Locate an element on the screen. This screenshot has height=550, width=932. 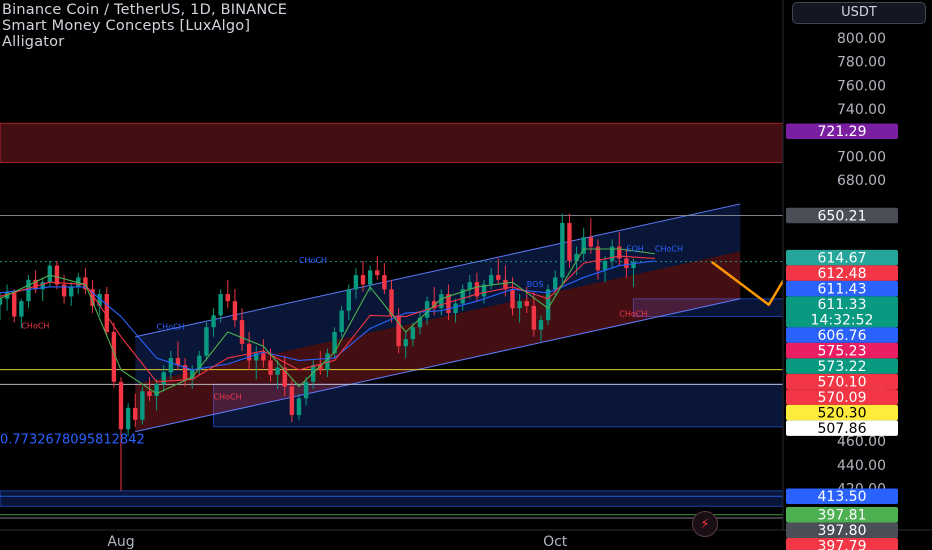
annotation-label-8: CHoCH is located at coordinates (633, 314).